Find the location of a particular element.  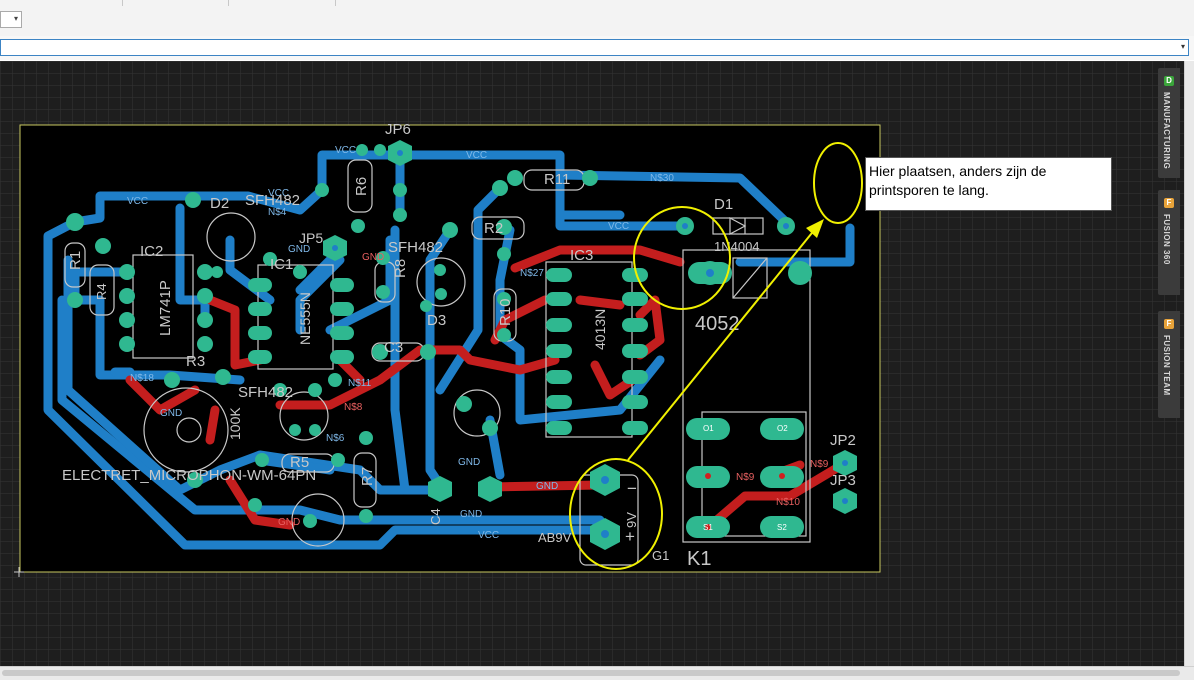

net-label-n27: N$27 is located at coordinates (532, 273).